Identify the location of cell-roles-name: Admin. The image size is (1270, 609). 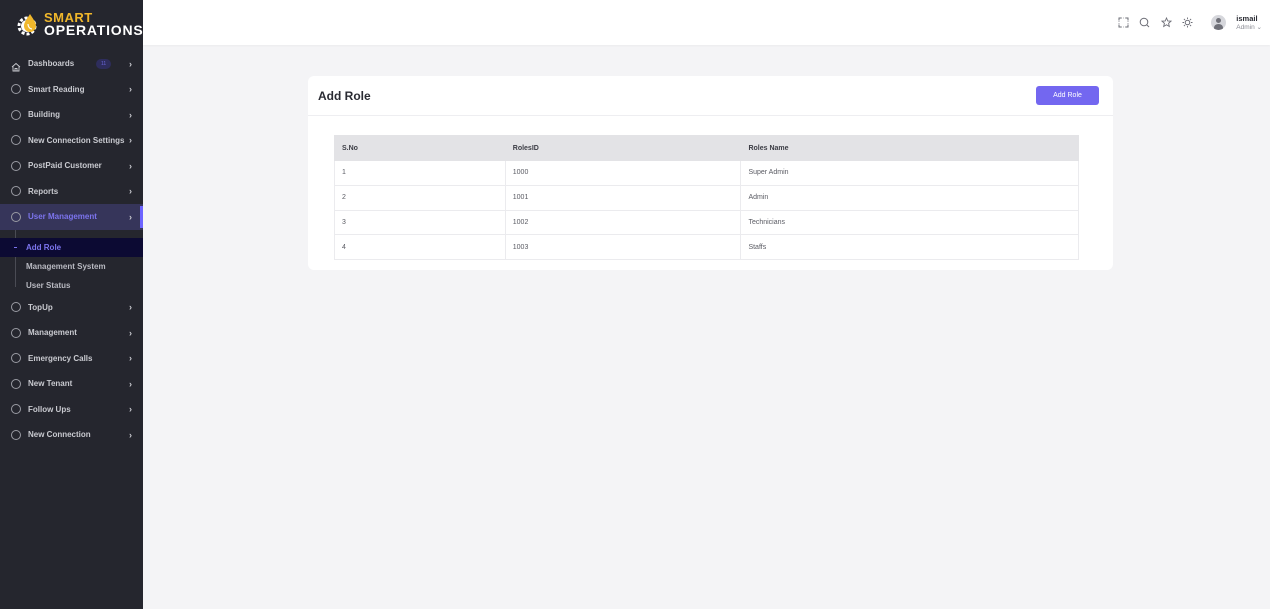
(909, 197).